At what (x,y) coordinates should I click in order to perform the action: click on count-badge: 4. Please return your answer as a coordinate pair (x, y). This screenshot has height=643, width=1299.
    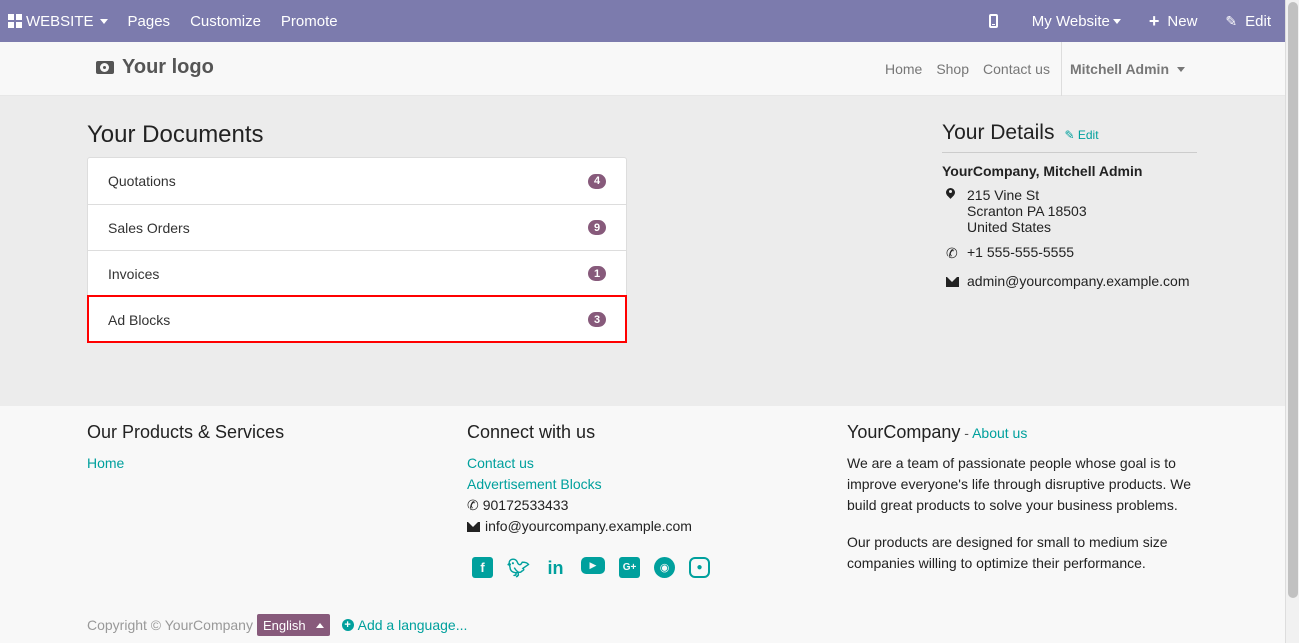
    Looking at the image, I should click on (597, 181).